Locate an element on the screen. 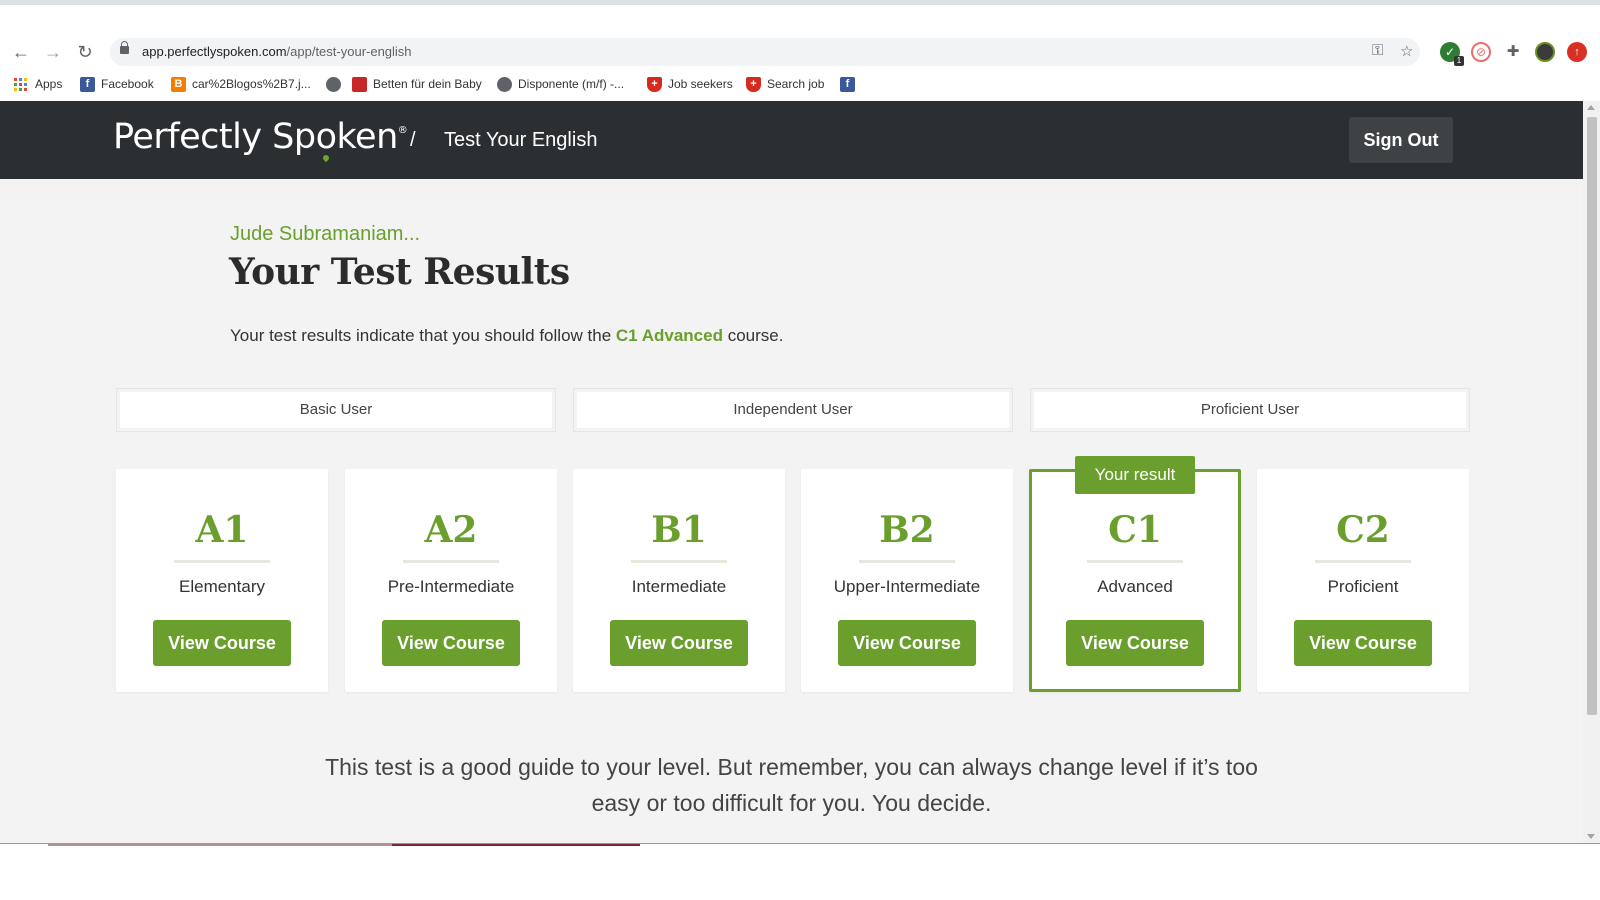 This screenshot has width=1600, height=900. level-name: Elementary is located at coordinates (222, 586).